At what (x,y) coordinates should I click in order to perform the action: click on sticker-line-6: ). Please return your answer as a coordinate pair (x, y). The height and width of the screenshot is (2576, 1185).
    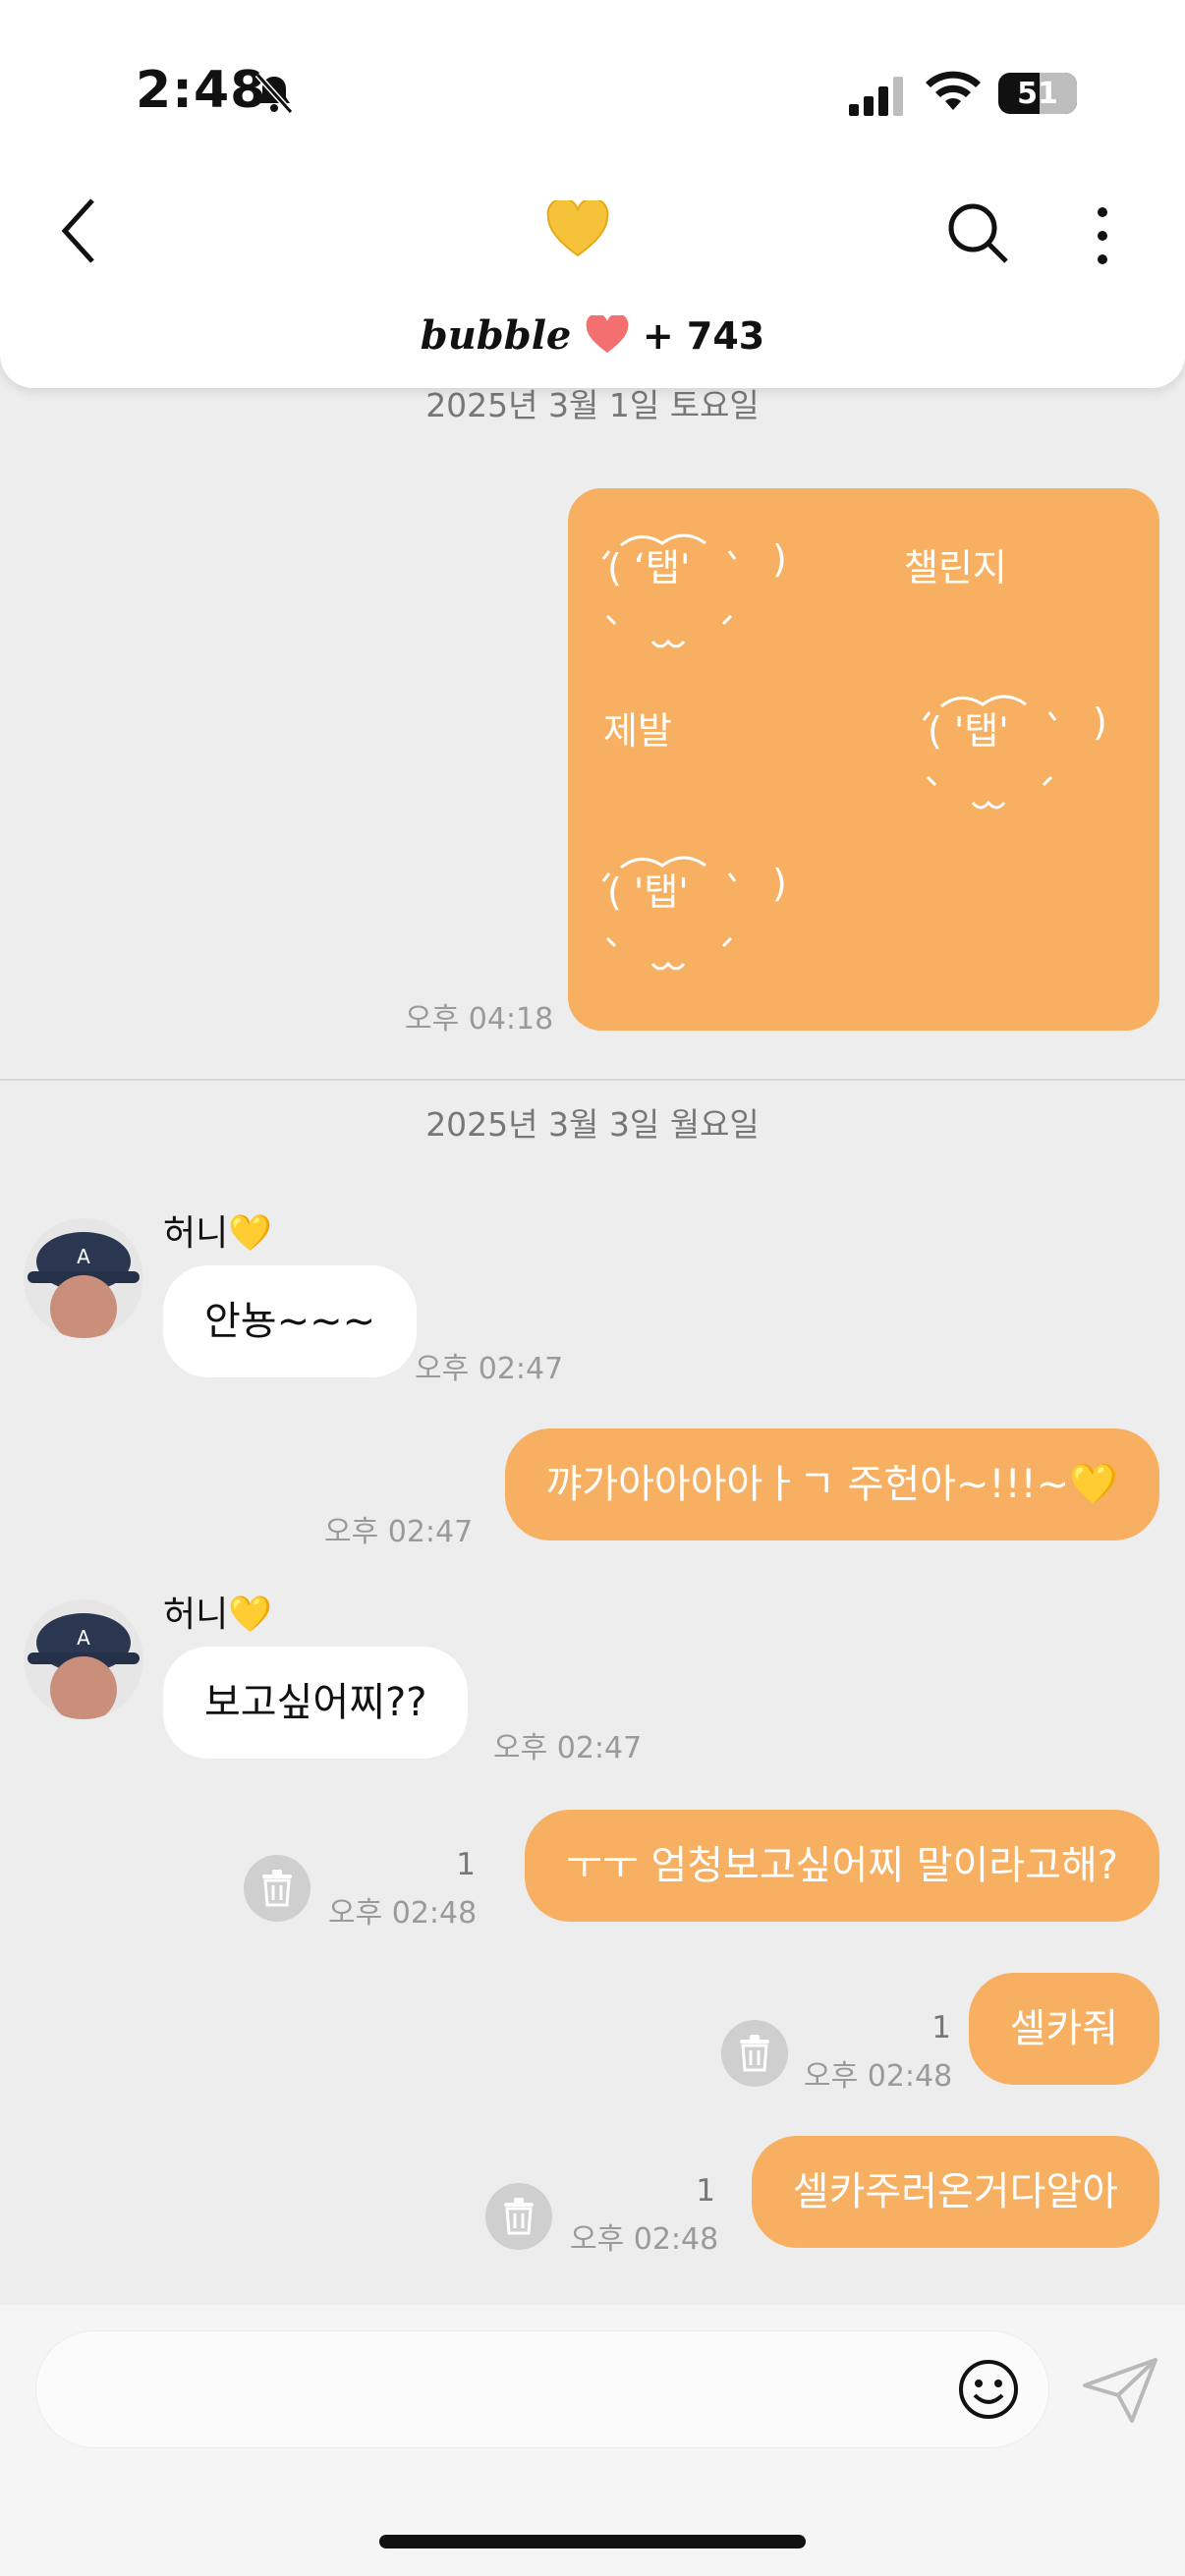
    Looking at the image, I should click on (1100, 722).